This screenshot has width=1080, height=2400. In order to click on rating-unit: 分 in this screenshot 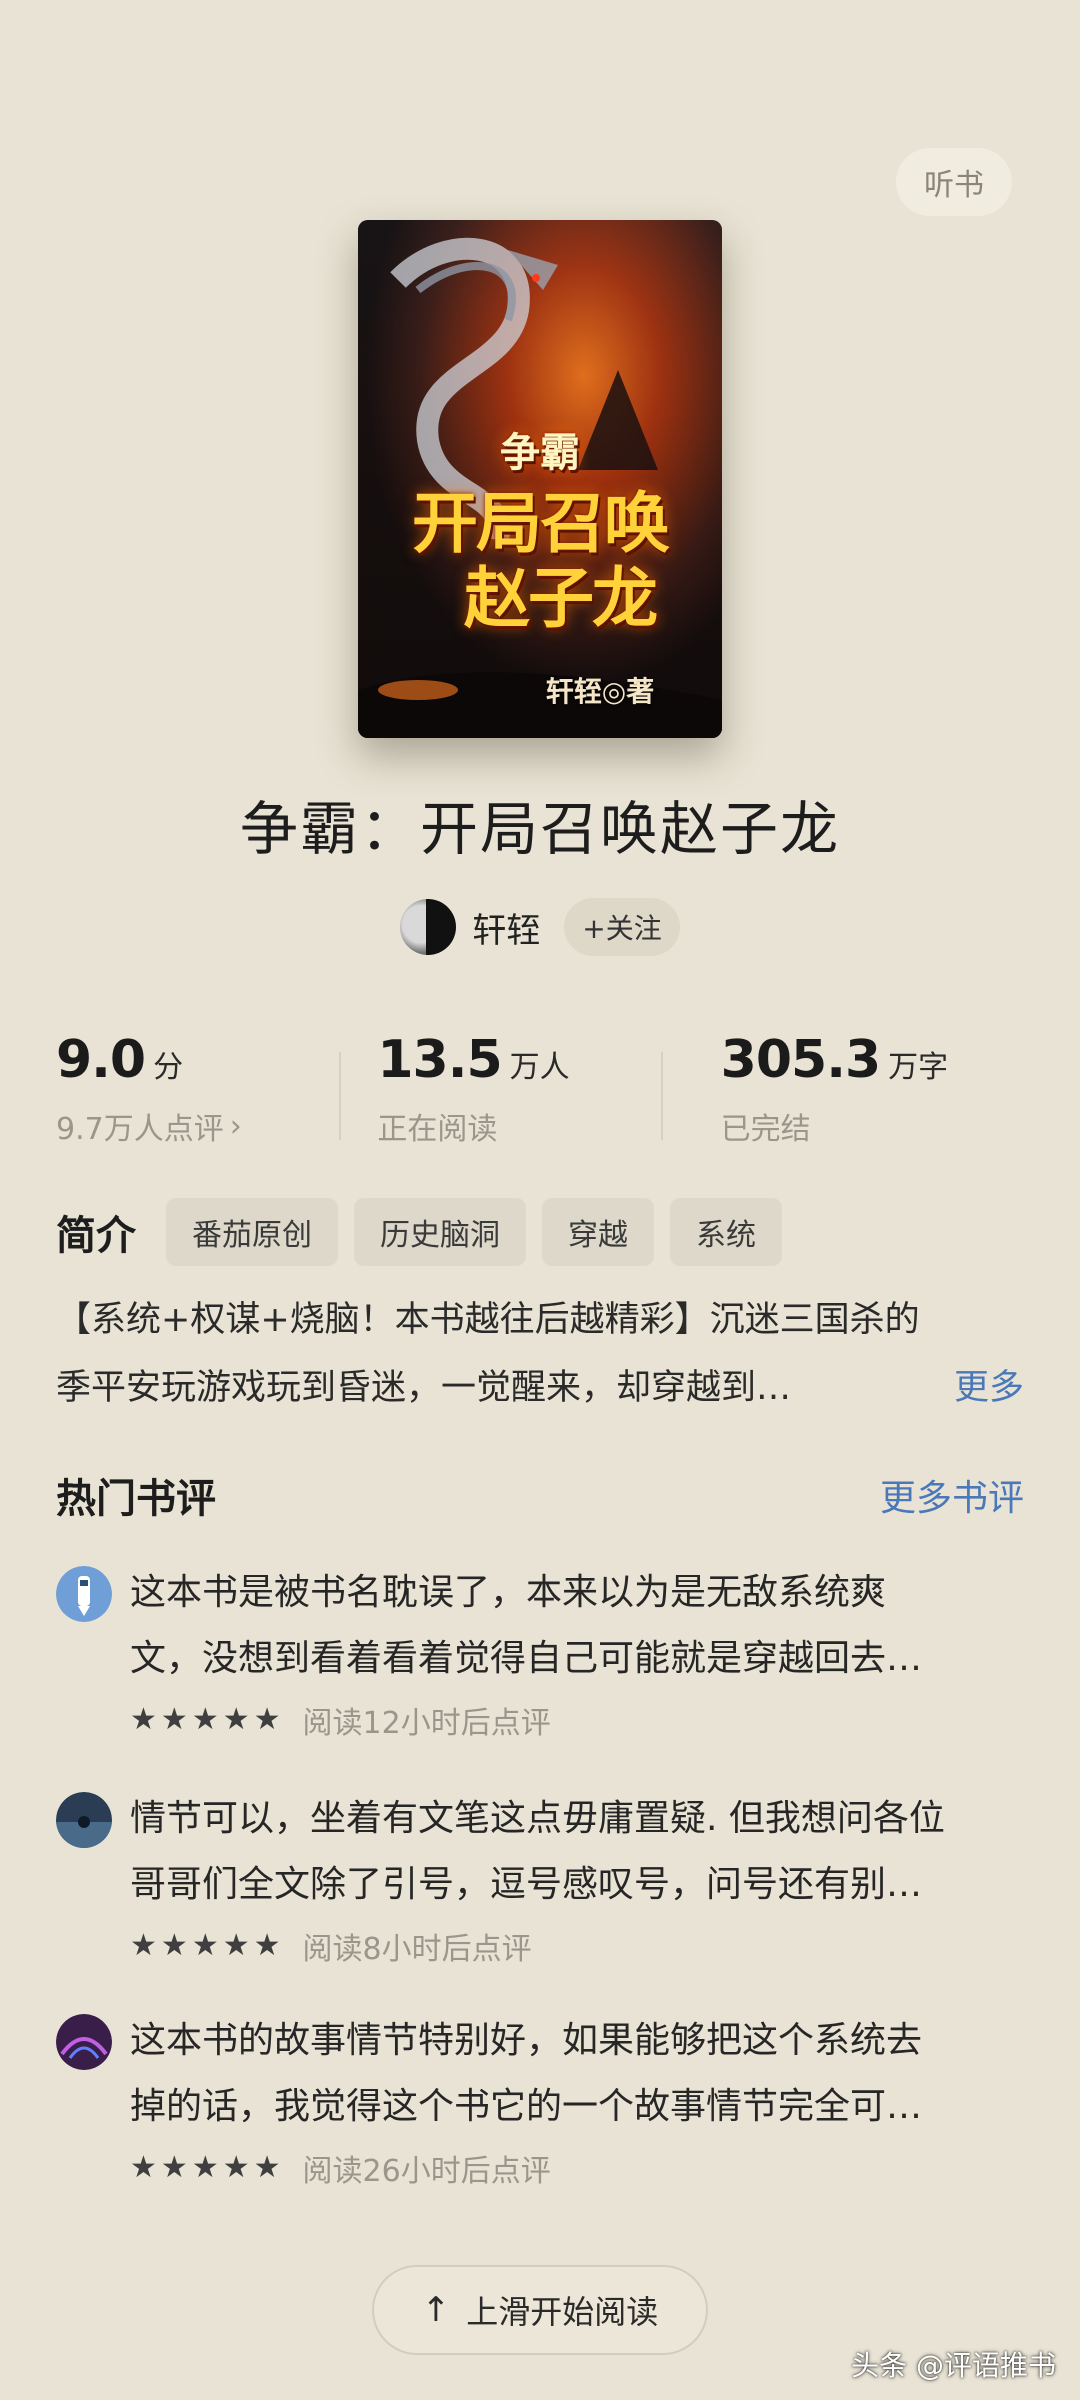, I will do `click(168, 1067)`.